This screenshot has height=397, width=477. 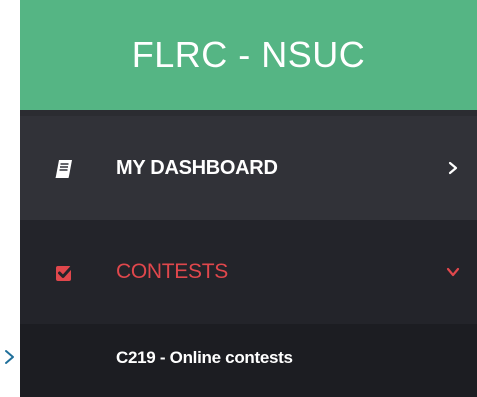 I want to click on brand-title: FLRC - NSUC, so click(x=248, y=54).